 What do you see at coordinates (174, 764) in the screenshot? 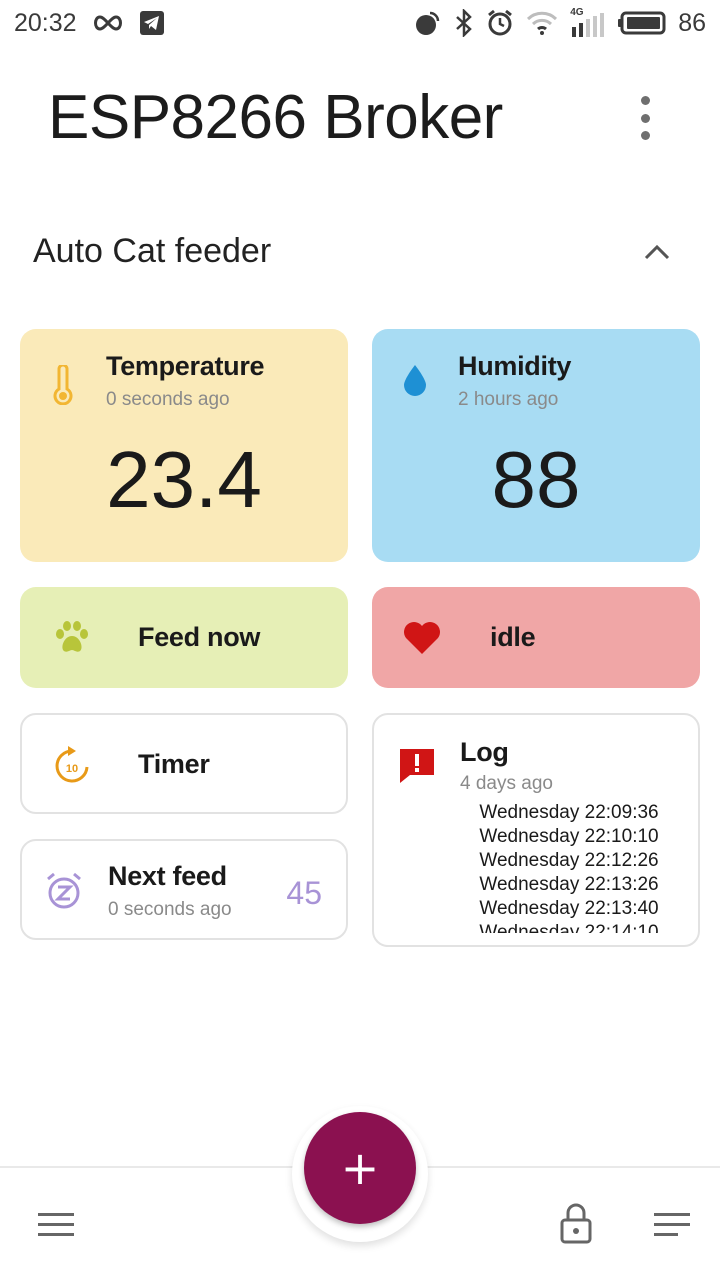
I see `timer-label: Timer` at bounding box center [174, 764].